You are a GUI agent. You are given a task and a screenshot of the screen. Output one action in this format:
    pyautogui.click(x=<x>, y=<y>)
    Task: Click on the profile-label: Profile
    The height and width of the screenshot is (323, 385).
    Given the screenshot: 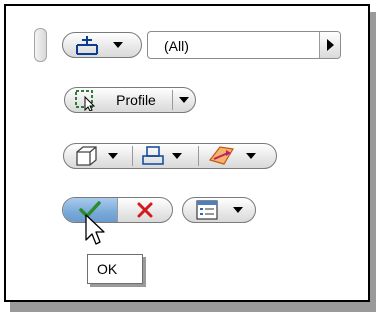 What is the action you would take?
    pyautogui.click(x=136, y=100)
    